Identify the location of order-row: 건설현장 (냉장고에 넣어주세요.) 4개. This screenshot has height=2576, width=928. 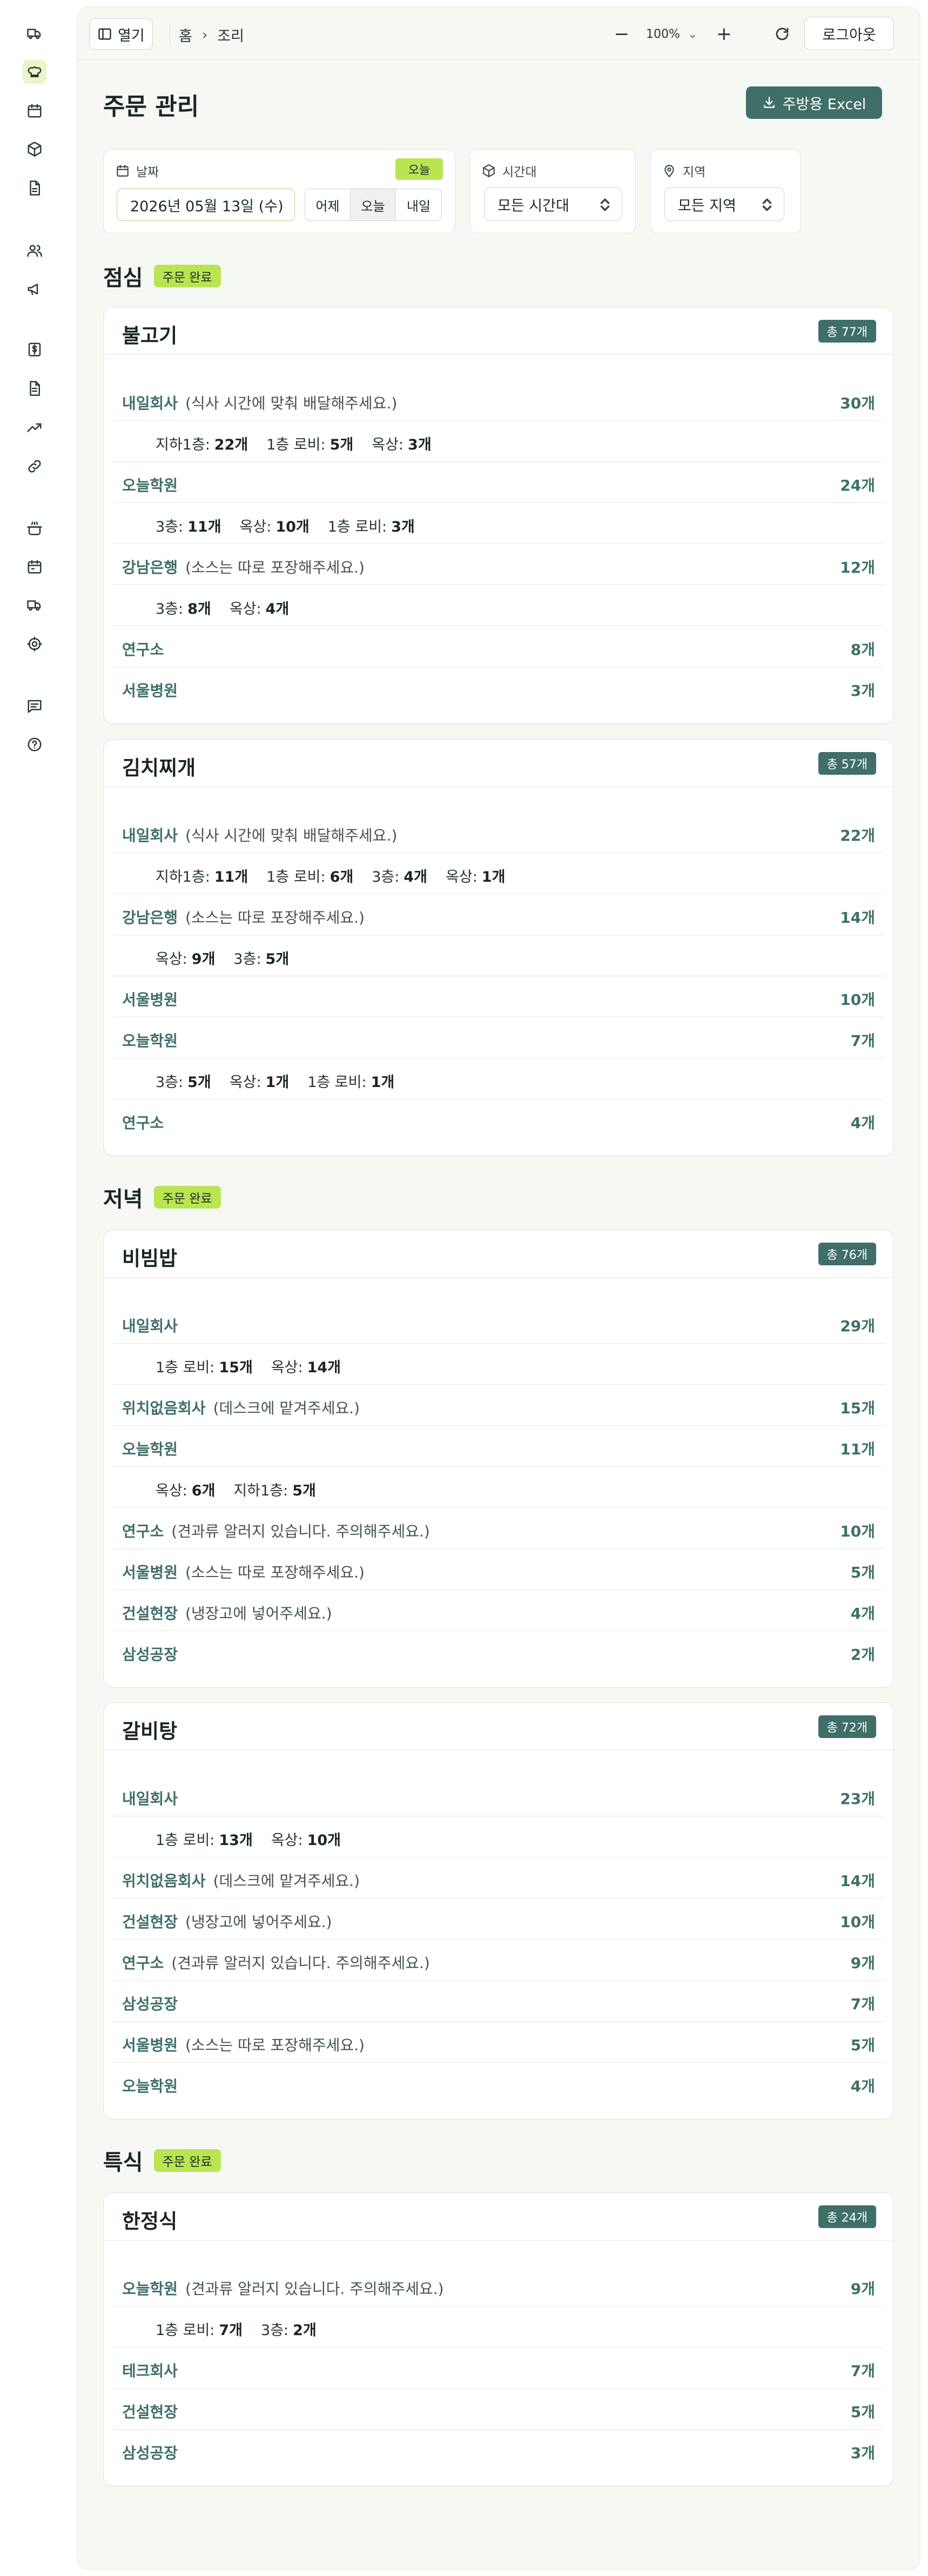
(498, 1611).